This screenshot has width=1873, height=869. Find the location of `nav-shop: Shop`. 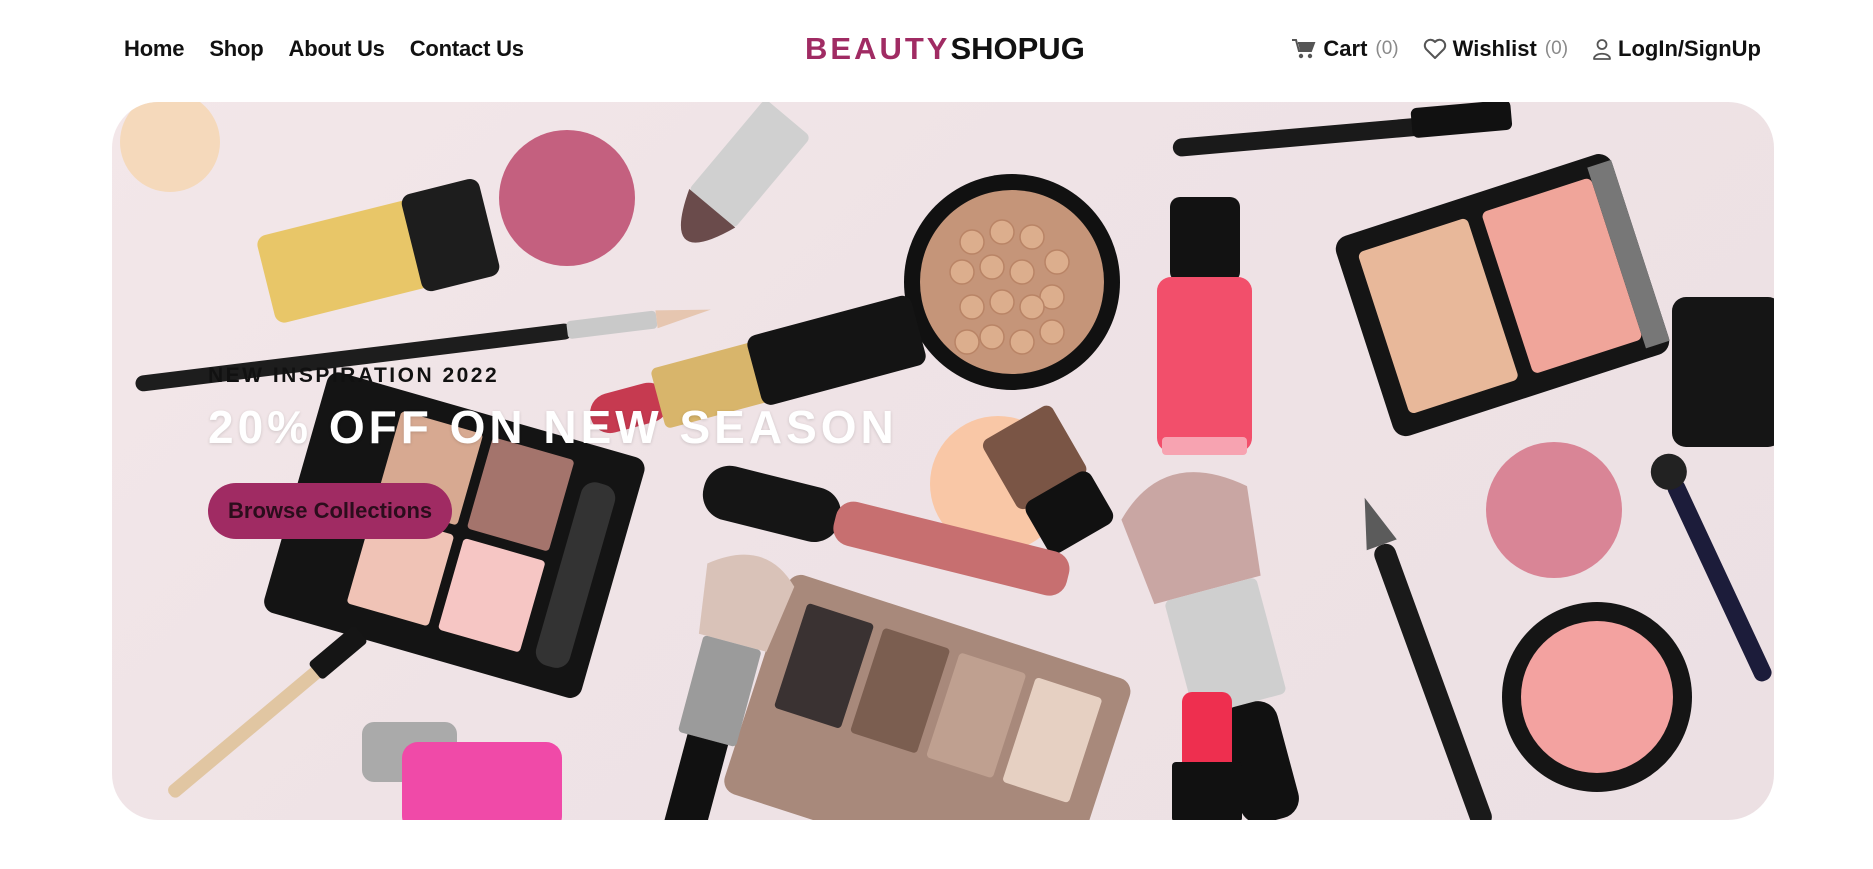

nav-shop: Shop is located at coordinates (236, 49).